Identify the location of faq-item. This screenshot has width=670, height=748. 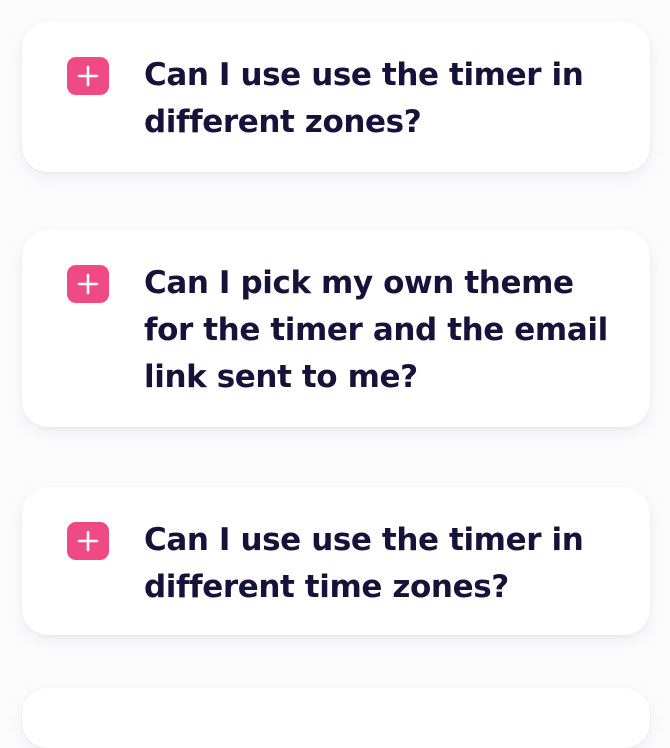
(336, 718).